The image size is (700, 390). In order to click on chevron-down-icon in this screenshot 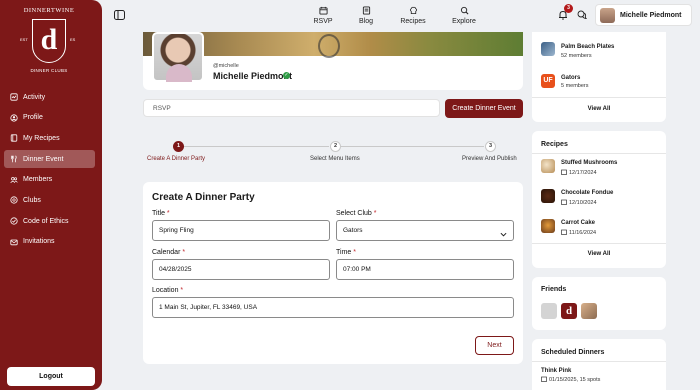, I will do `click(503, 232)`.